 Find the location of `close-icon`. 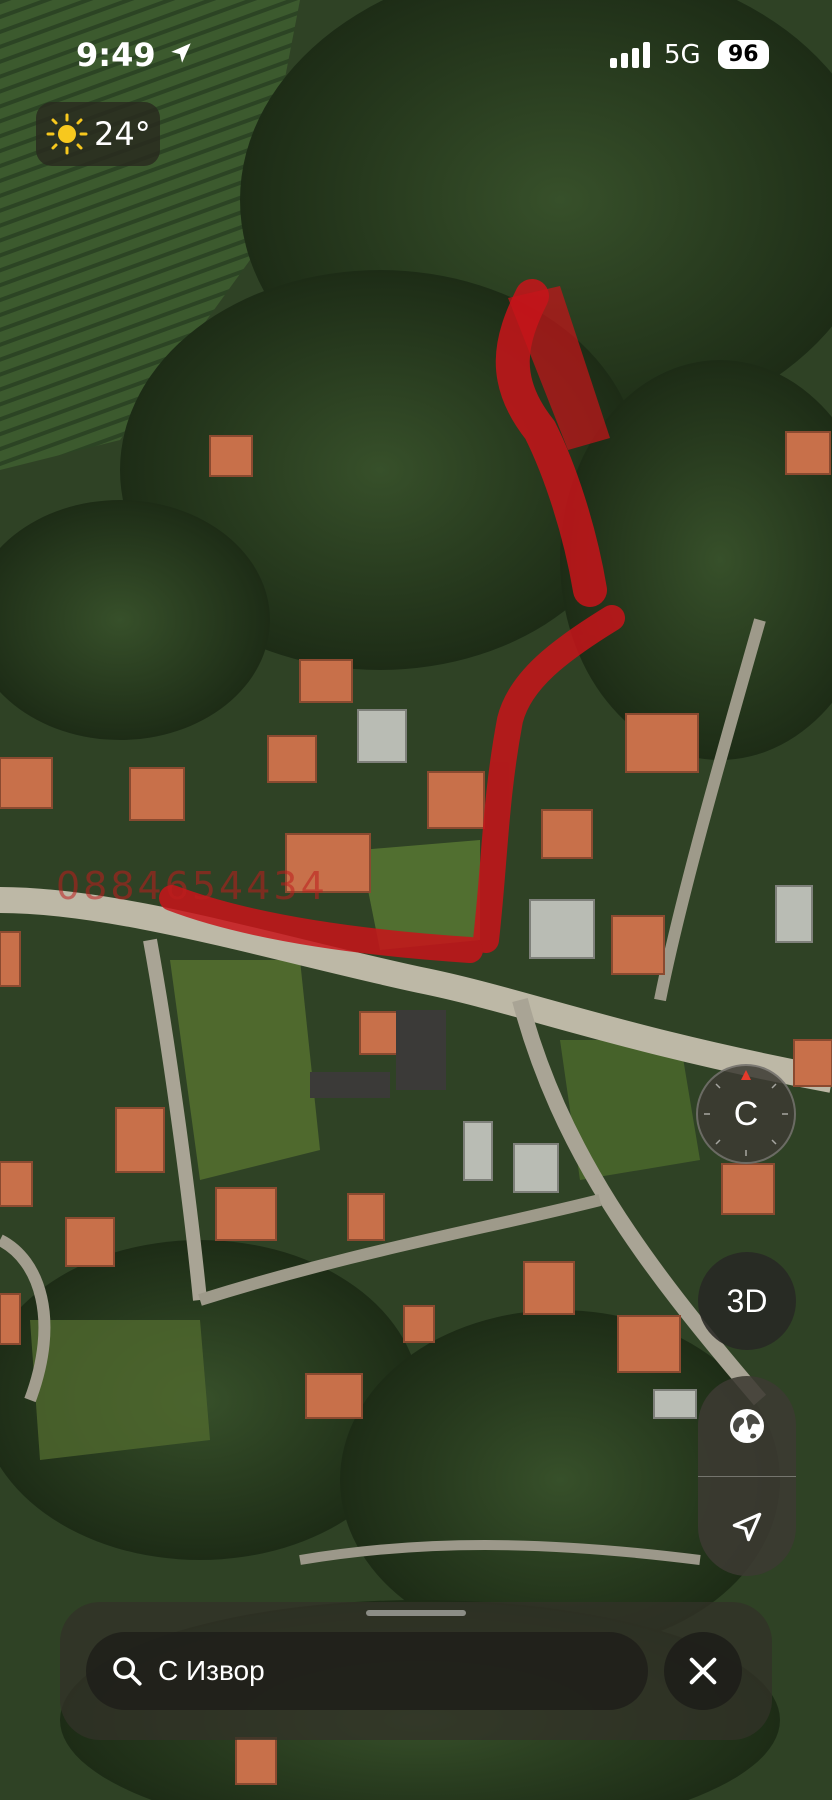

close-icon is located at coordinates (703, 1671).